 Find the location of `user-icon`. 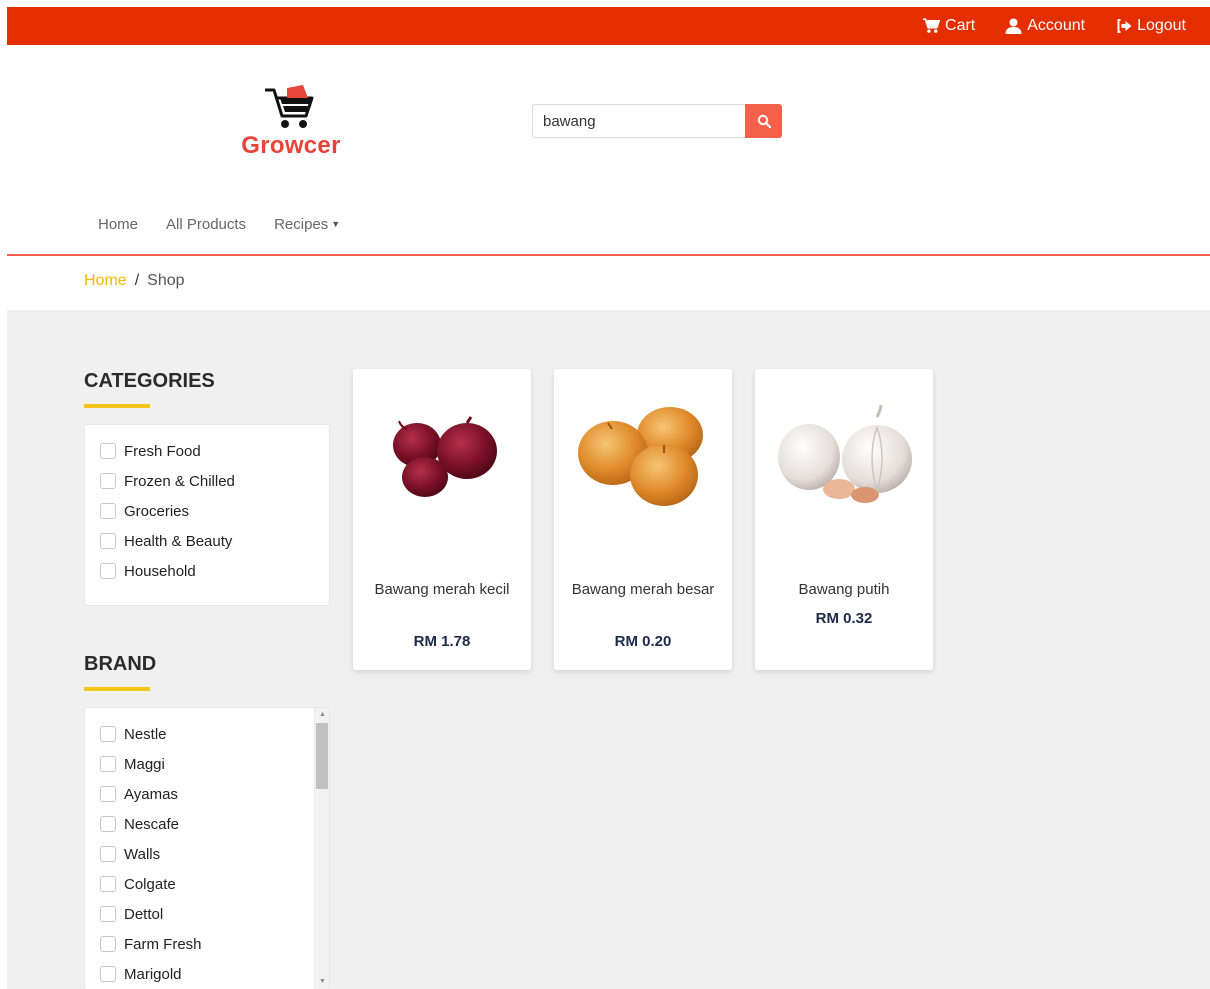

user-icon is located at coordinates (1013, 26).